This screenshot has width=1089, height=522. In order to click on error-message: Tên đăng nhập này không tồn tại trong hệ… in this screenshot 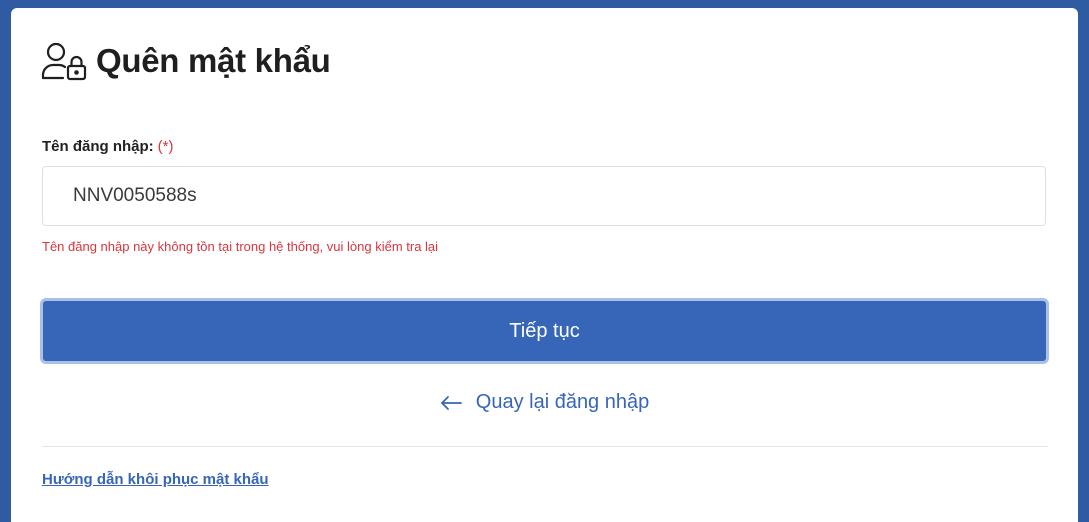, I will do `click(240, 246)`.